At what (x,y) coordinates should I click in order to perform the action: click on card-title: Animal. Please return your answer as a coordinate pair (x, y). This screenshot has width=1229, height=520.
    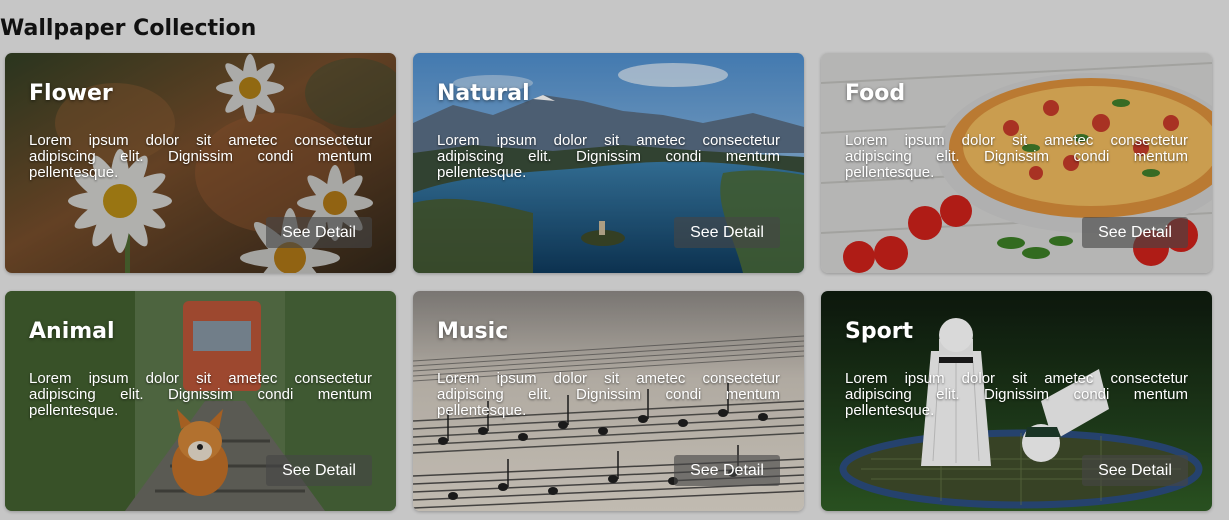
    Looking at the image, I should click on (72, 331).